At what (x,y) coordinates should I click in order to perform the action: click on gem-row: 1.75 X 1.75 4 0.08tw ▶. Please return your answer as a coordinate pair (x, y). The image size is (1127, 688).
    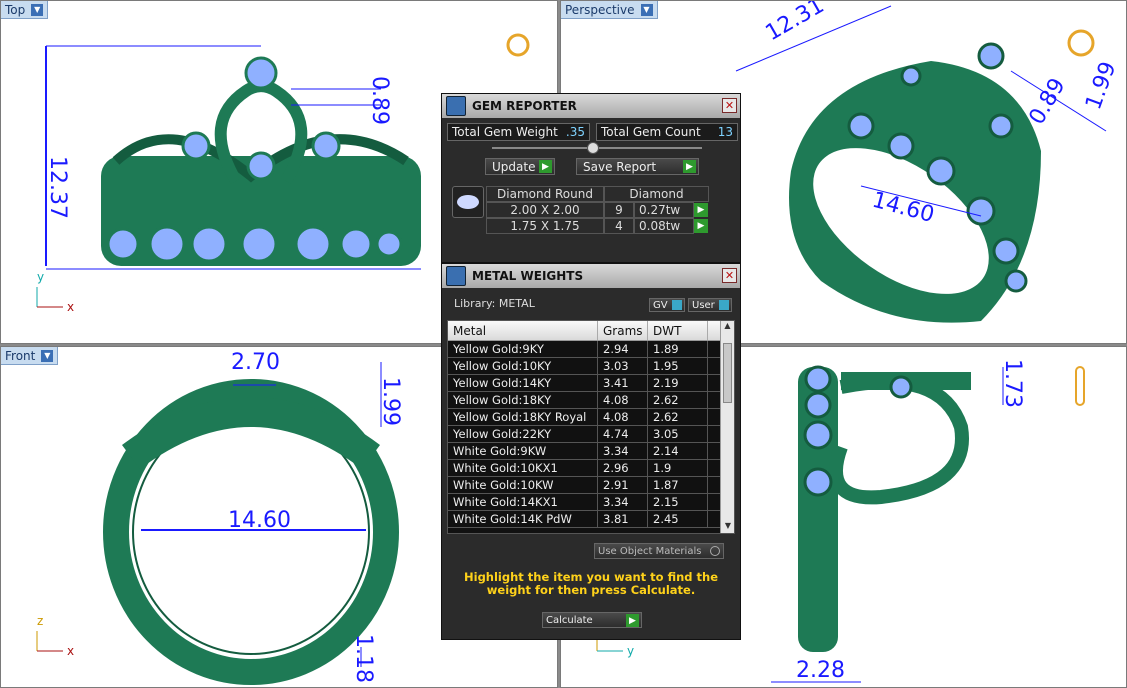
    Looking at the image, I should click on (597, 226).